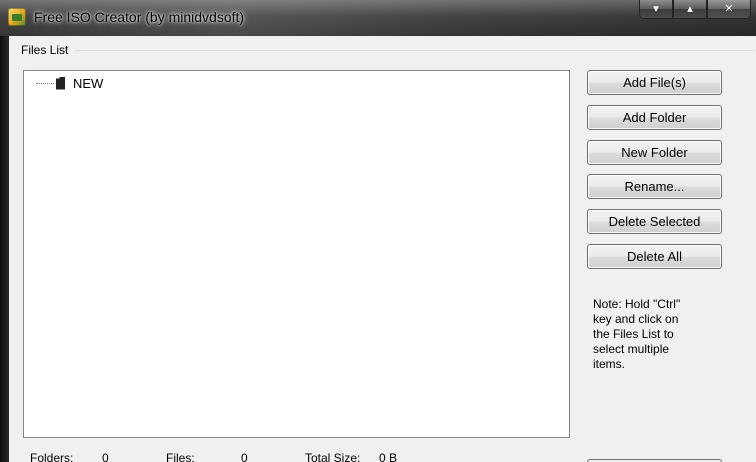 The width and height of the screenshot is (756, 462). Describe the element at coordinates (139, 17) in the screenshot. I see `window-title: Free ISO Creator (by minidvdsoft)` at that location.